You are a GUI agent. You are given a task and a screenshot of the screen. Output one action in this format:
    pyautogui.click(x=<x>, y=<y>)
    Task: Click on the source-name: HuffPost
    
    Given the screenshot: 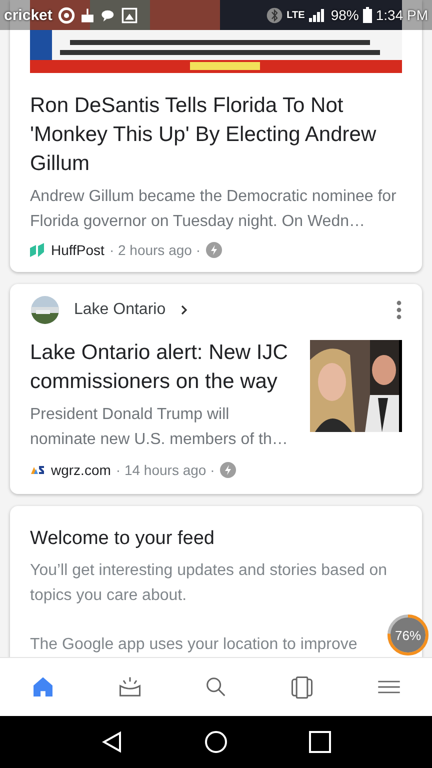 What is the action you would take?
    pyautogui.click(x=77, y=250)
    